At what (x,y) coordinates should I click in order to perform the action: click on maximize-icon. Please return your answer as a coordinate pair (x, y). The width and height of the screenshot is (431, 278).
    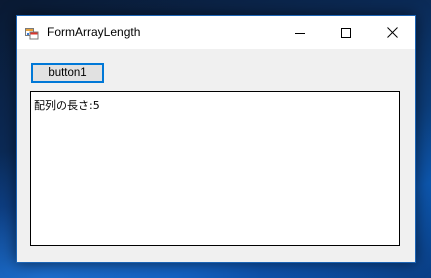
    Looking at the image, I should click on (346, 32).